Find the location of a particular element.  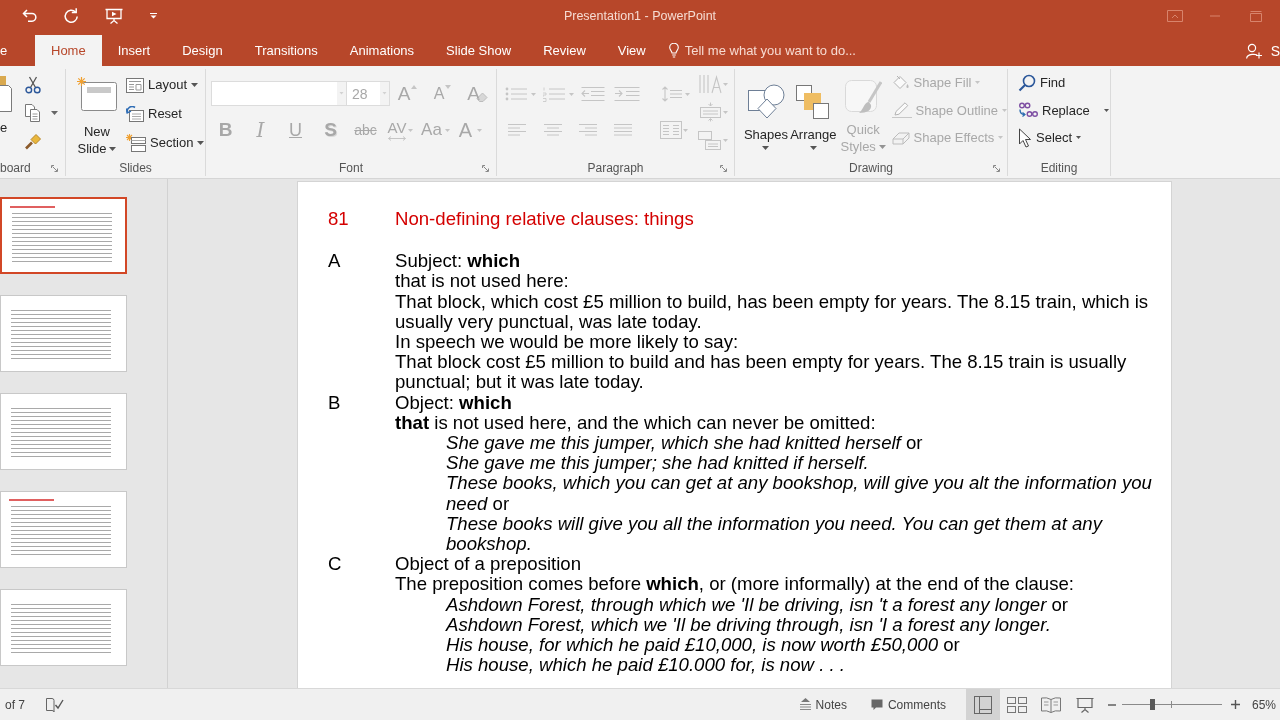

zoom-slider-thumb is located at coordinates (1153, 704).